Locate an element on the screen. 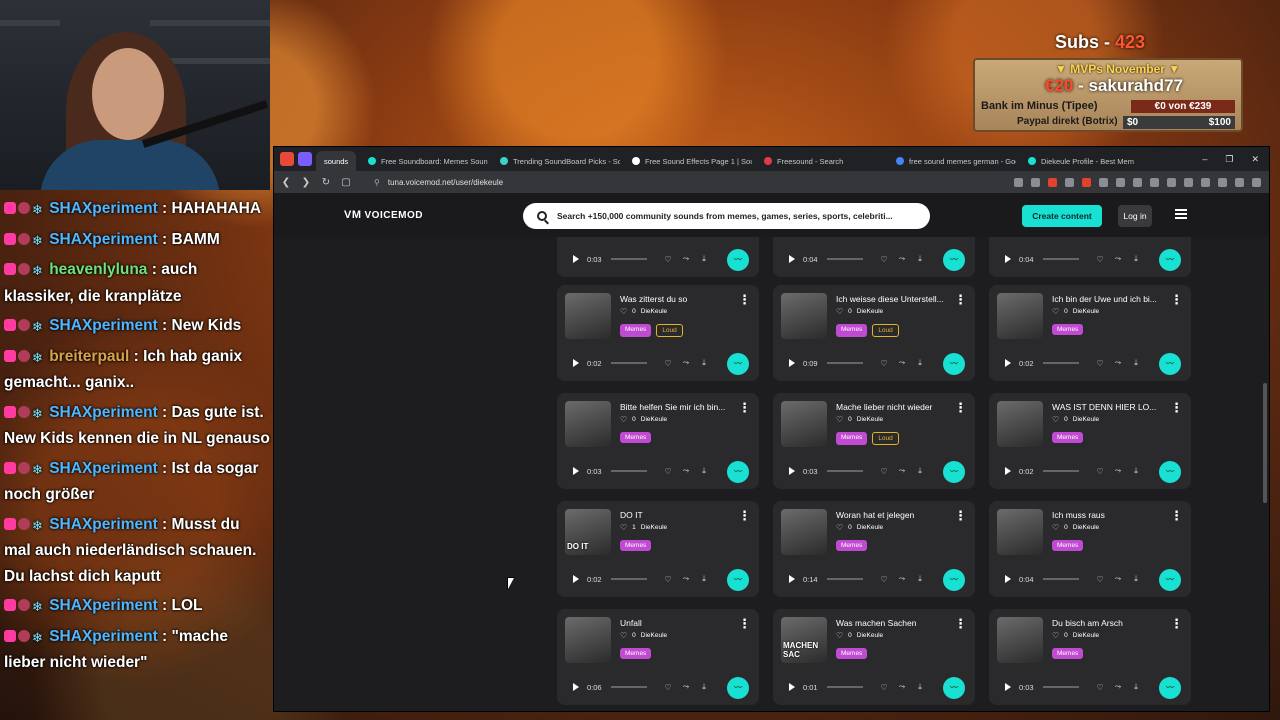 The width and height of the screenshot is (1280, 720). chat-username: heavenlyluna is located at coordinates (98, 269).